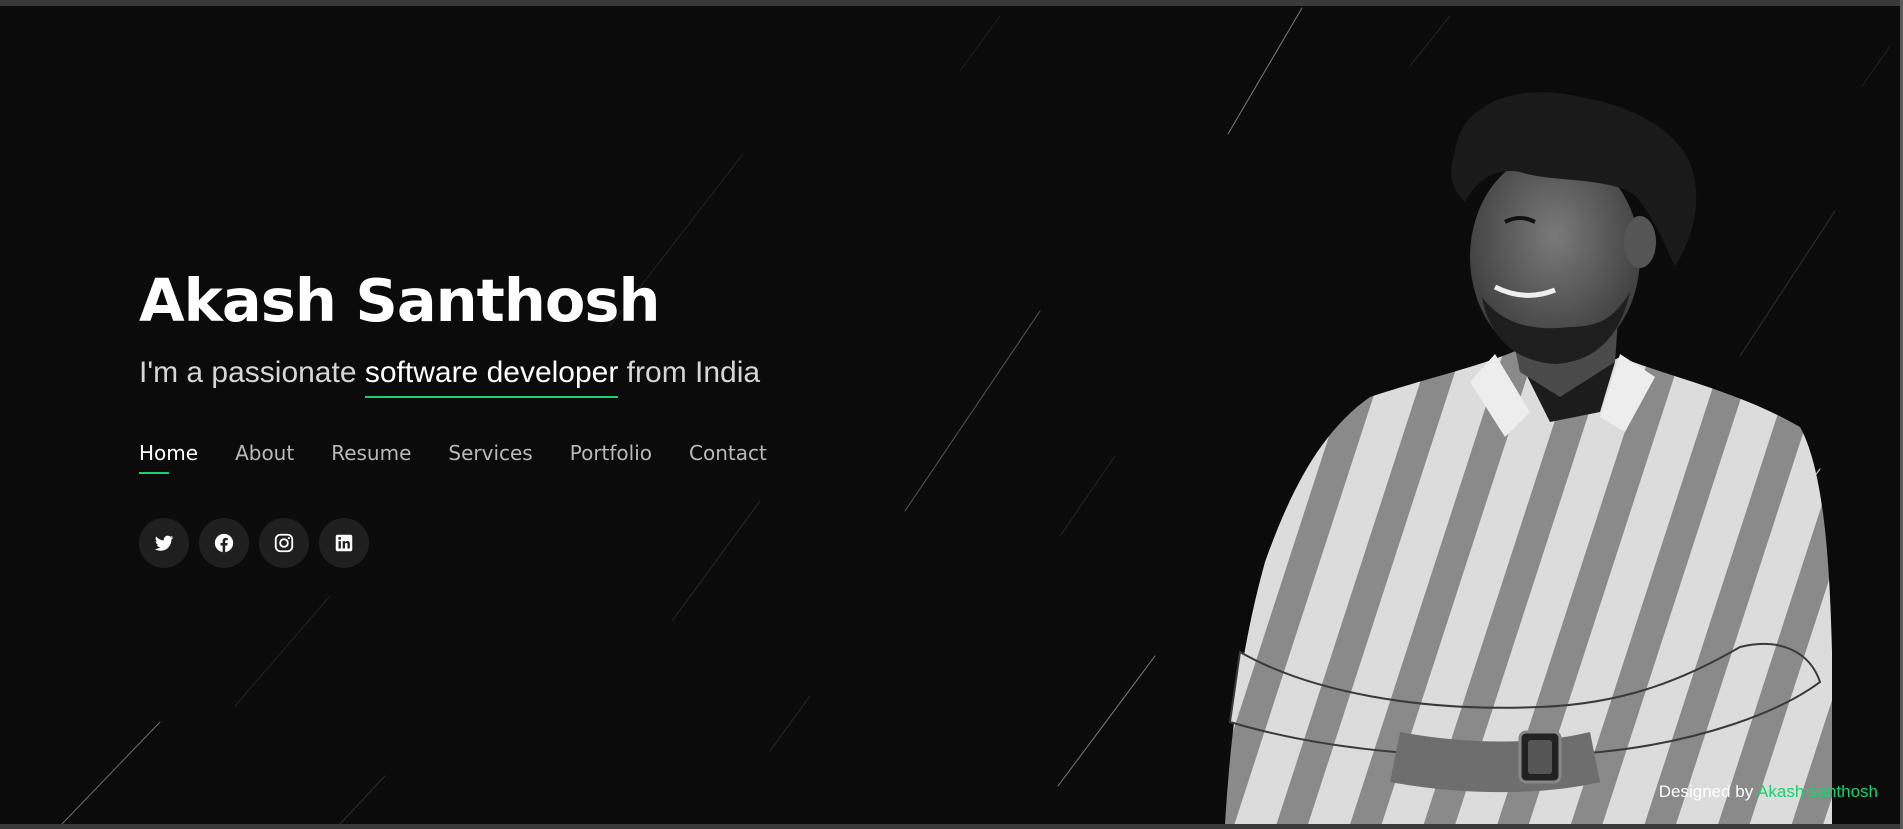 This screenshot has height=829, width=1903. I want to click on nav-item-about: About, so click(264, 457).